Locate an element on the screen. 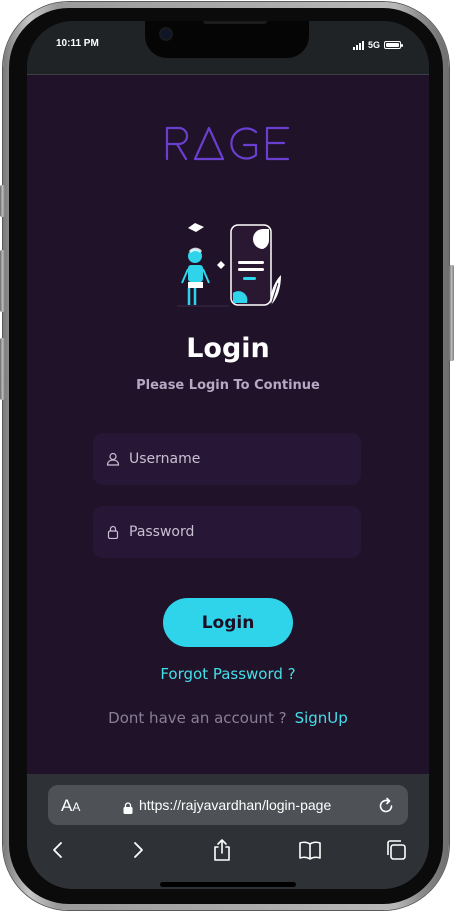  forward-icon is located at coordinates (138, 850).